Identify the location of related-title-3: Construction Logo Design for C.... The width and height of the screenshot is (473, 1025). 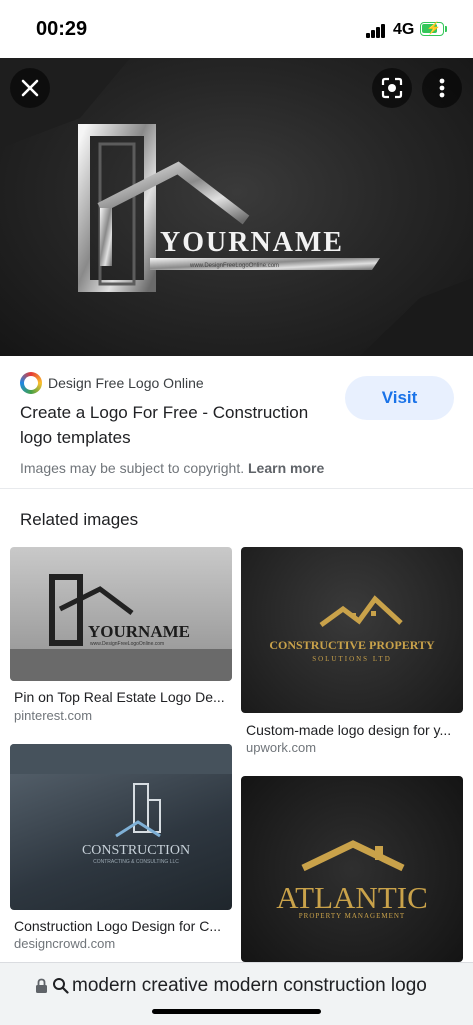
(120, 926).